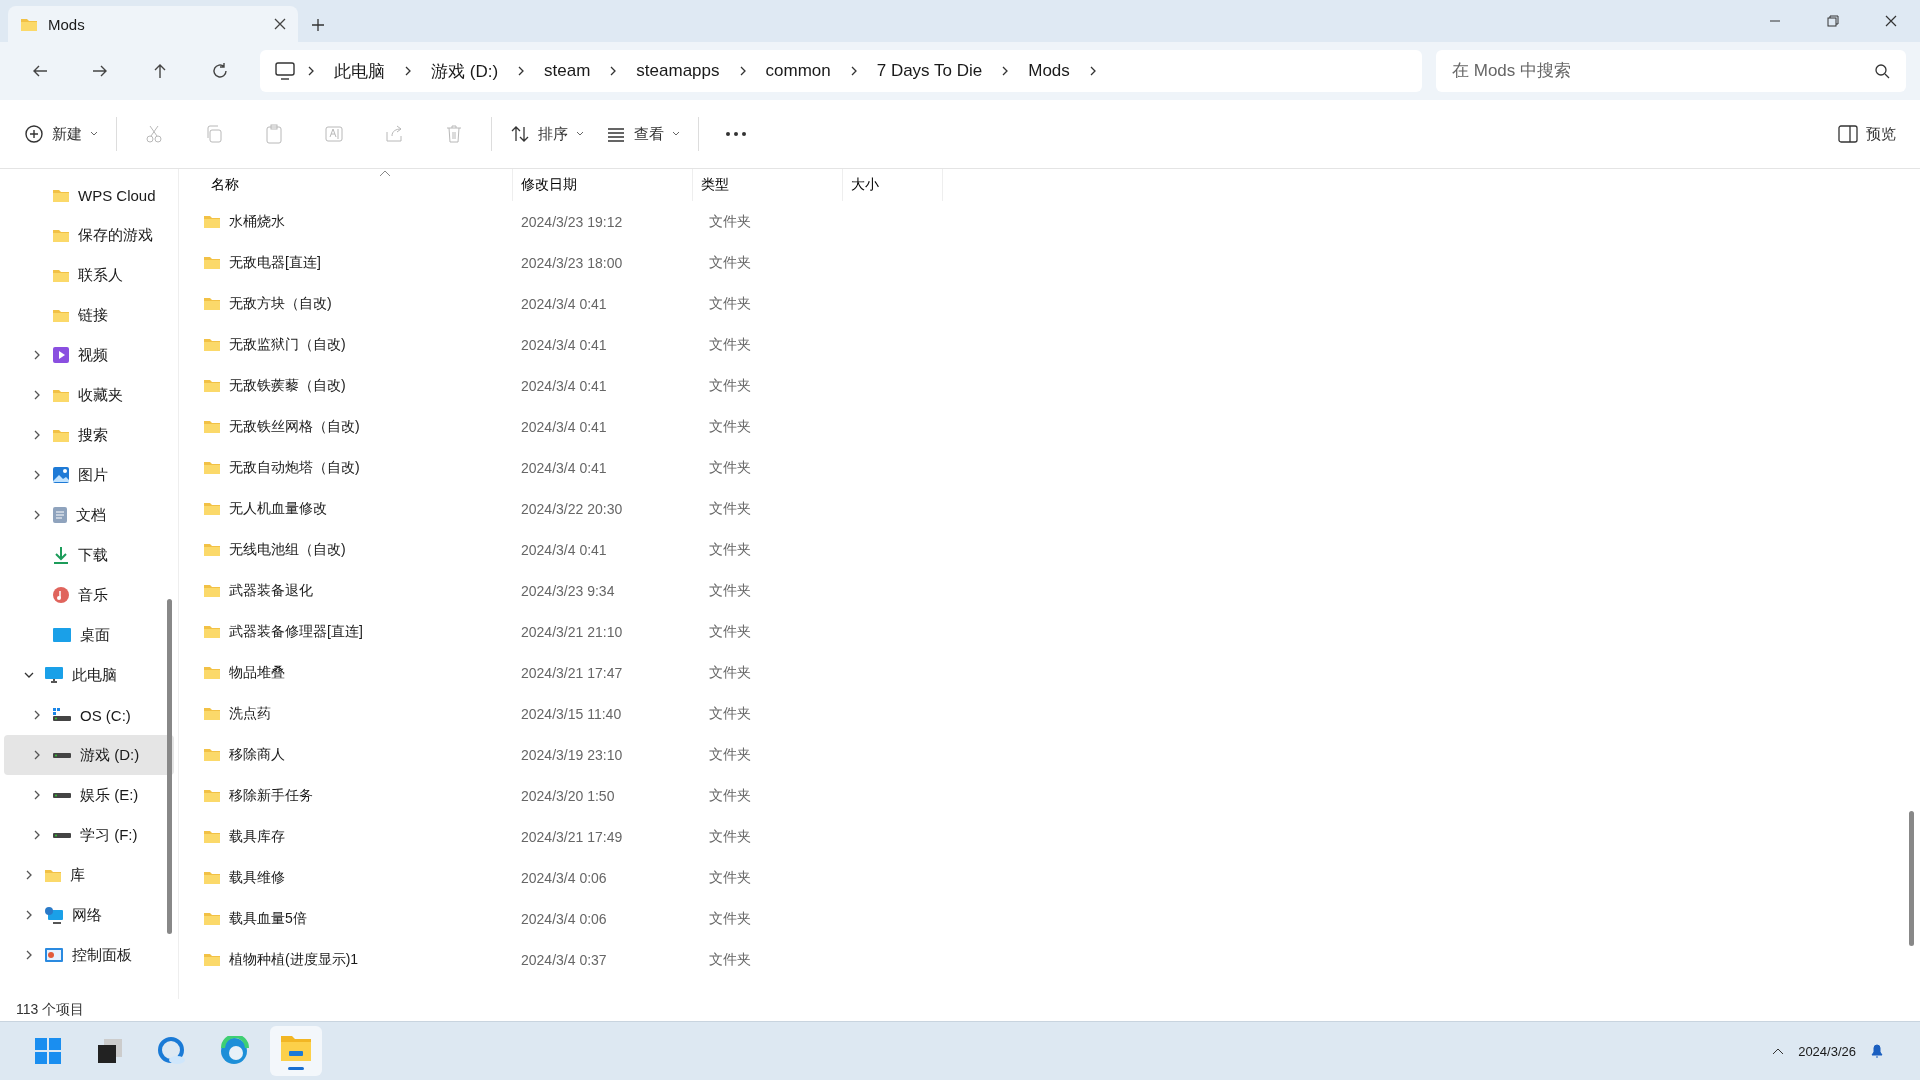 The height and width of the screenshot is (1080, 1920). Describe the element at coordinates (465, 71) in the screenshot. I see `breadcrumb: 游戏 (D:)` at that location.